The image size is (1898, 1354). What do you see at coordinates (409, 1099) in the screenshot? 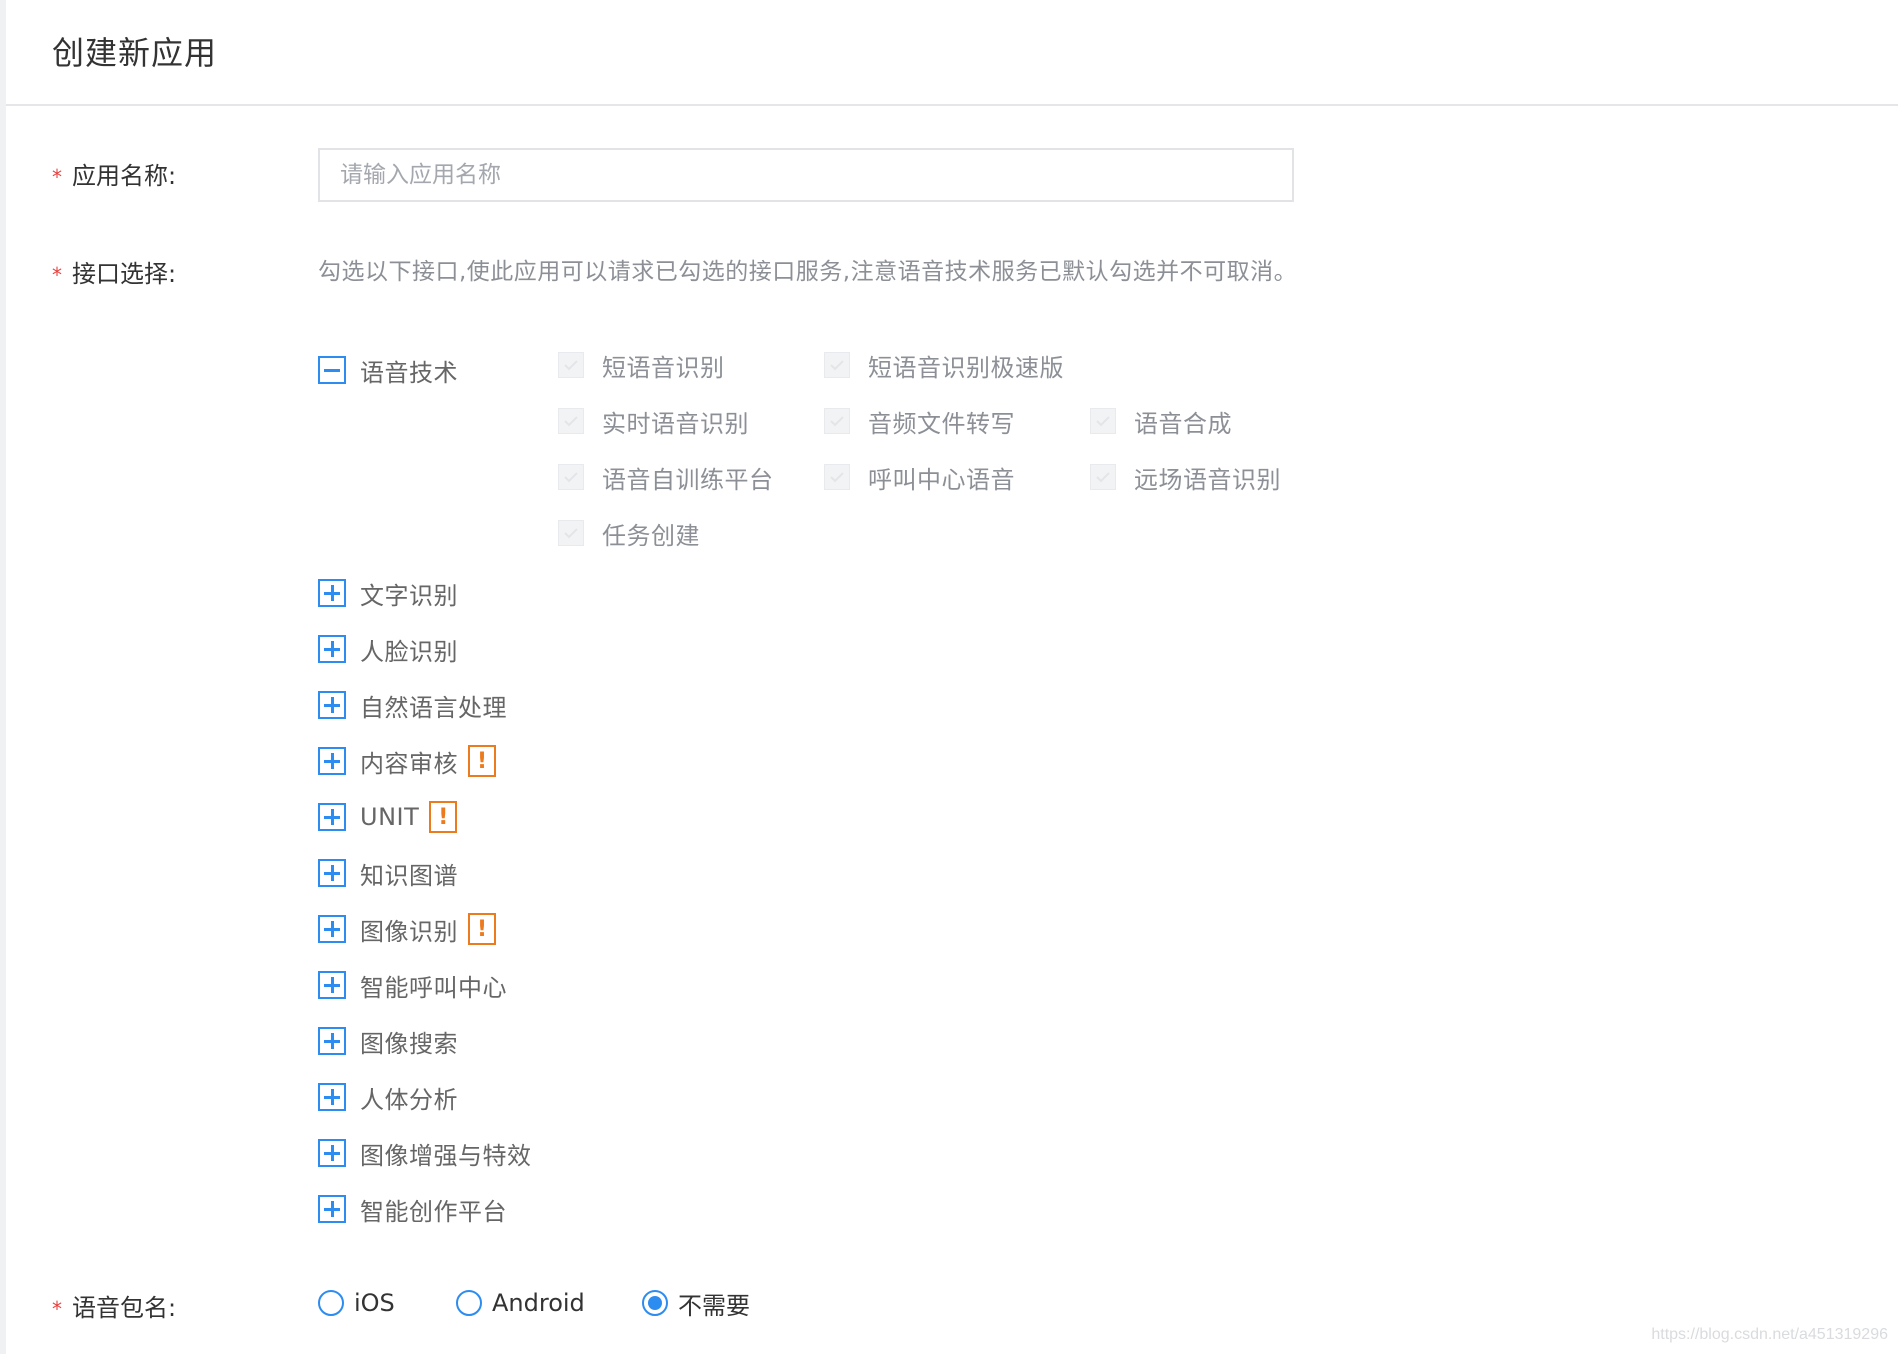
I see `category-label: 人体分析` at bounding box center [409, 1099].